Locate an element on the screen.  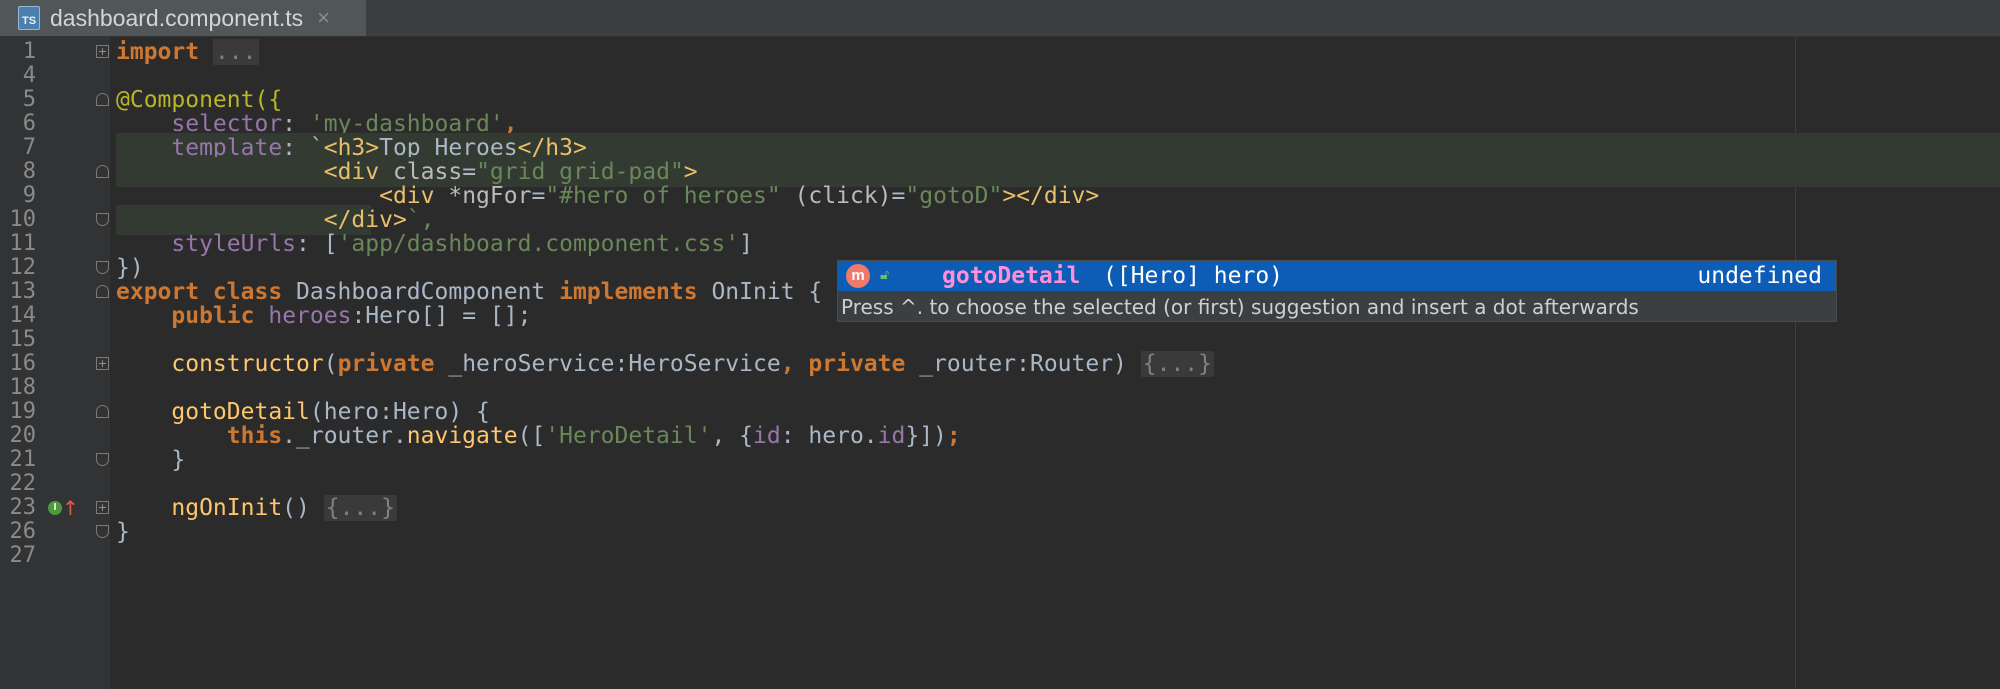
completion-name: gotoDetail is located at coordinates (1011, 276).